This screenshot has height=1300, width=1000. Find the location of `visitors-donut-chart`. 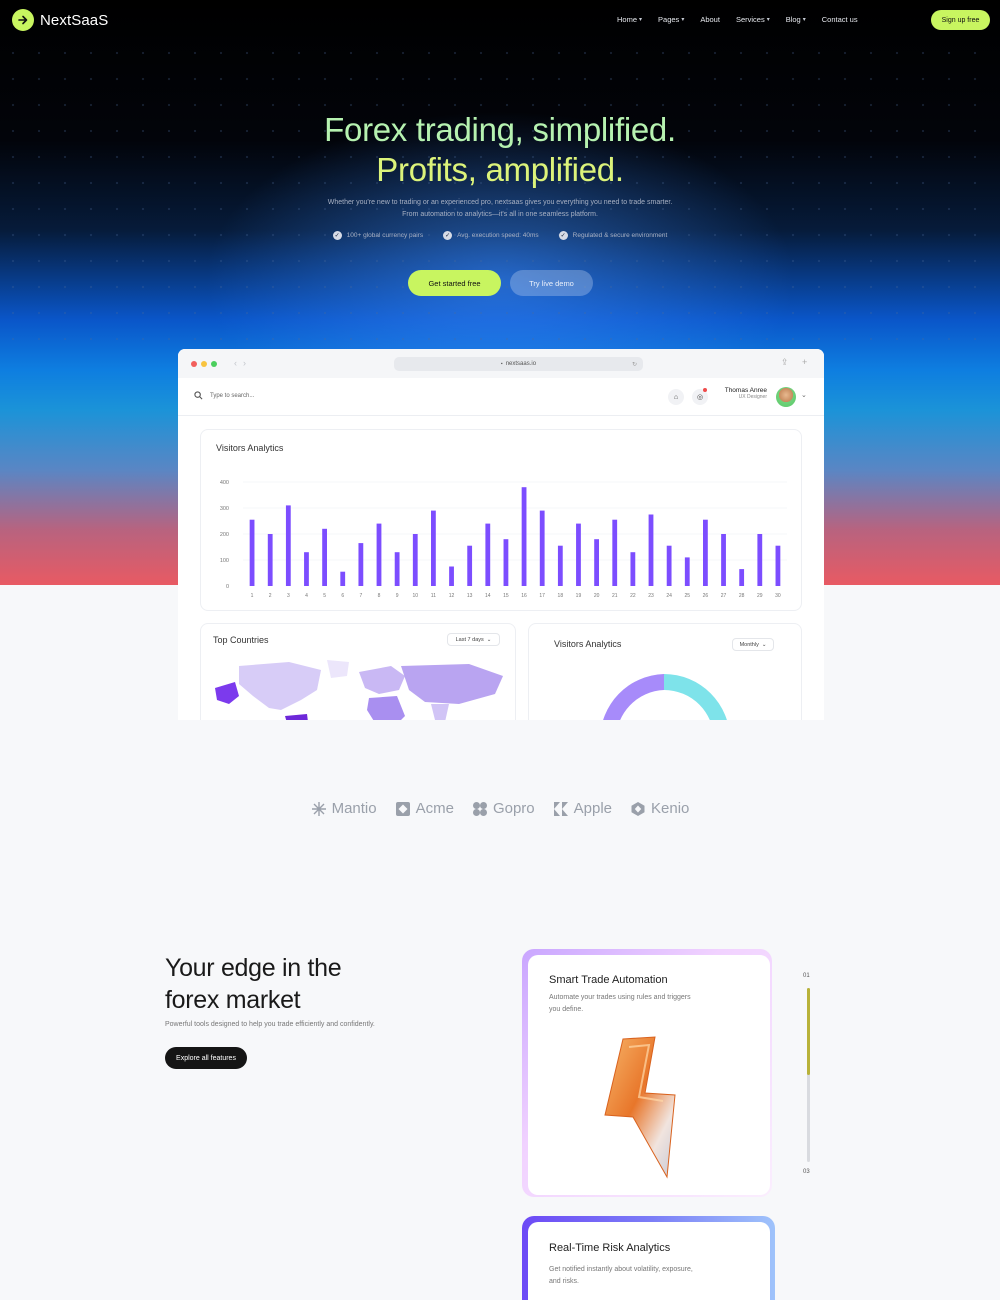

visitors-donut-chart is located at coordinates (665, 697).